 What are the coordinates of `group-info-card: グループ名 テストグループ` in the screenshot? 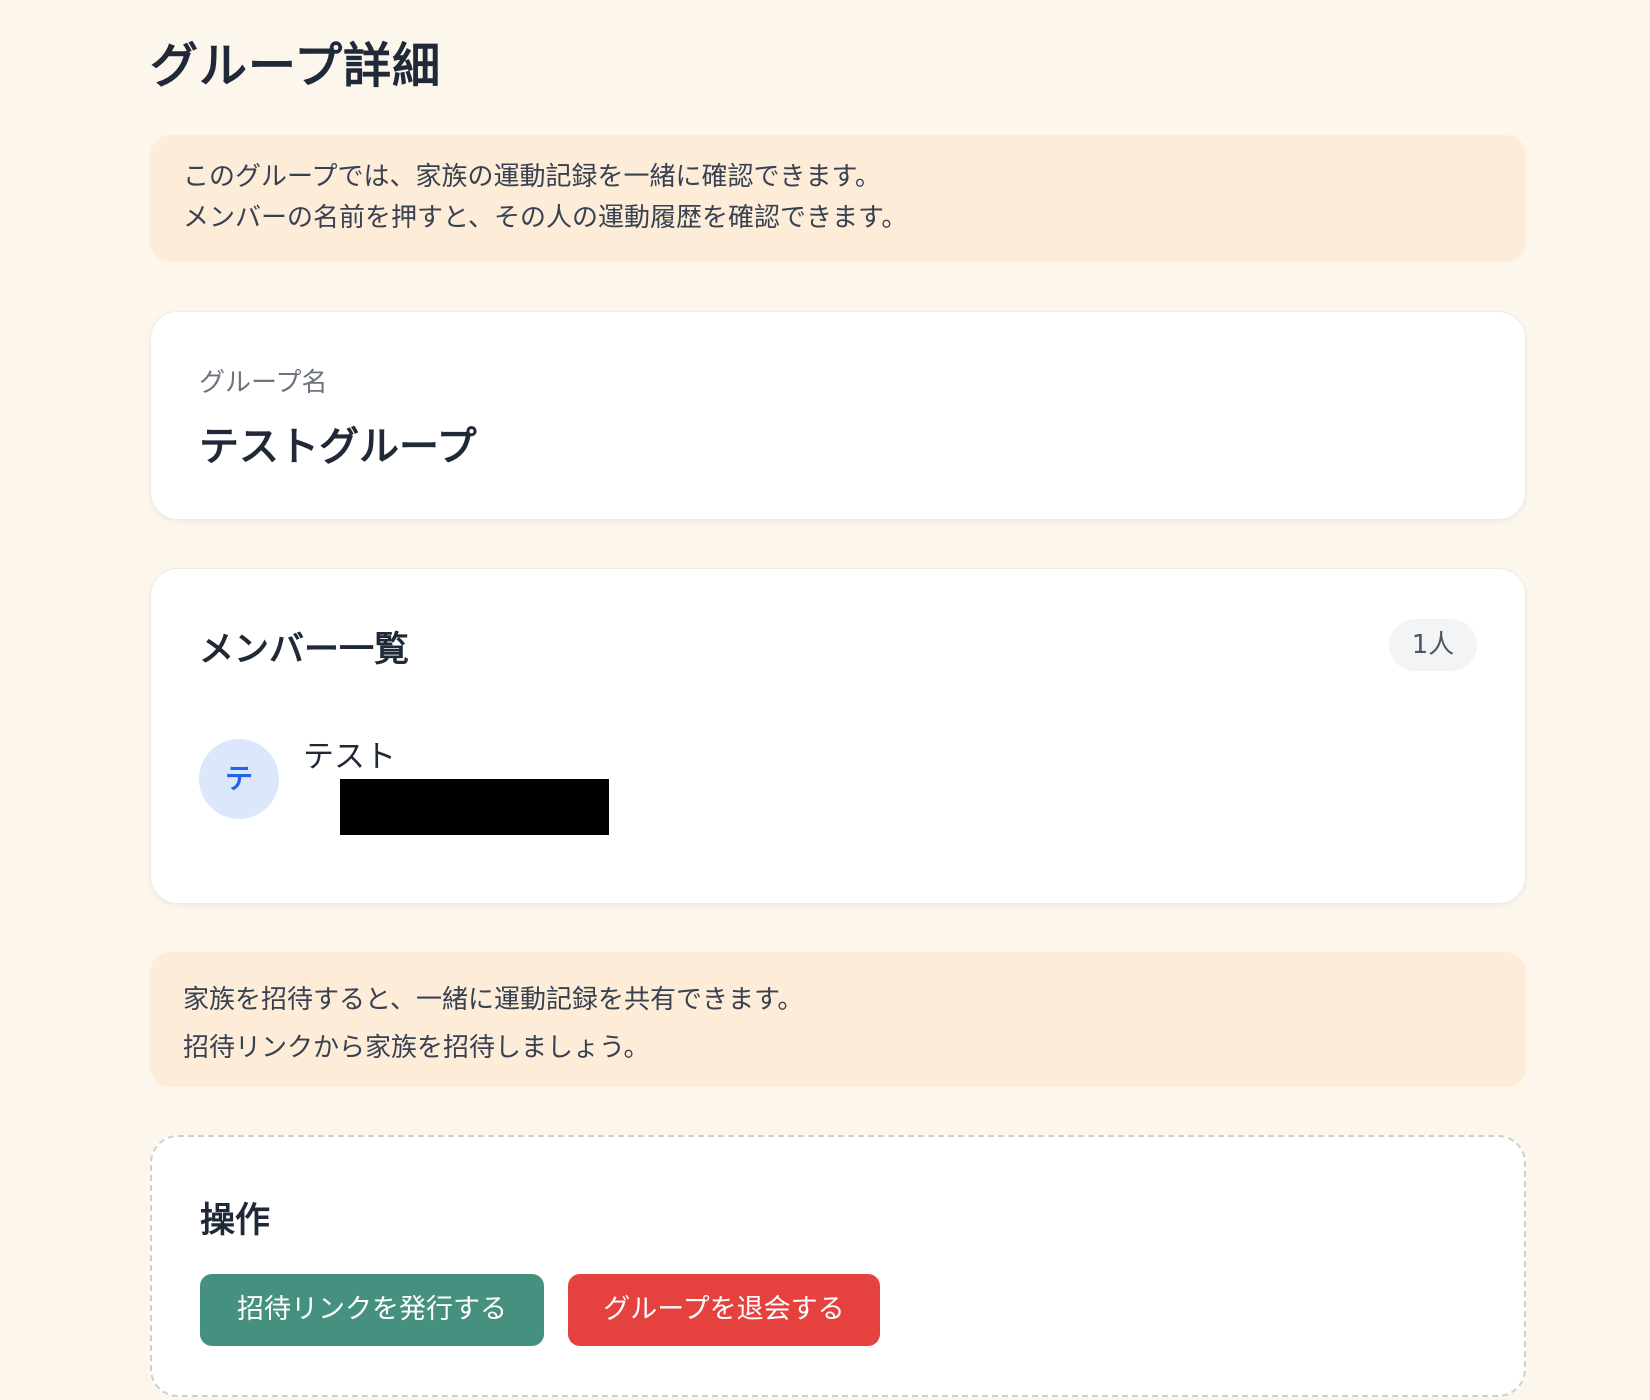 It's located at (838, 415).